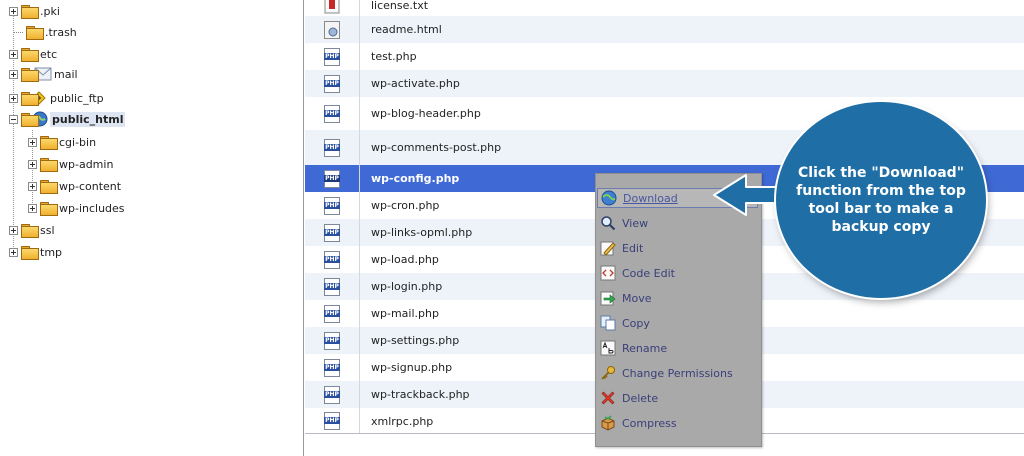 The width and height of the screenshot is (1024, 456). Describe the element at coordinates (664, 56) in the screenshot. I see `file-row-test-php: PHP test.php` at that location.